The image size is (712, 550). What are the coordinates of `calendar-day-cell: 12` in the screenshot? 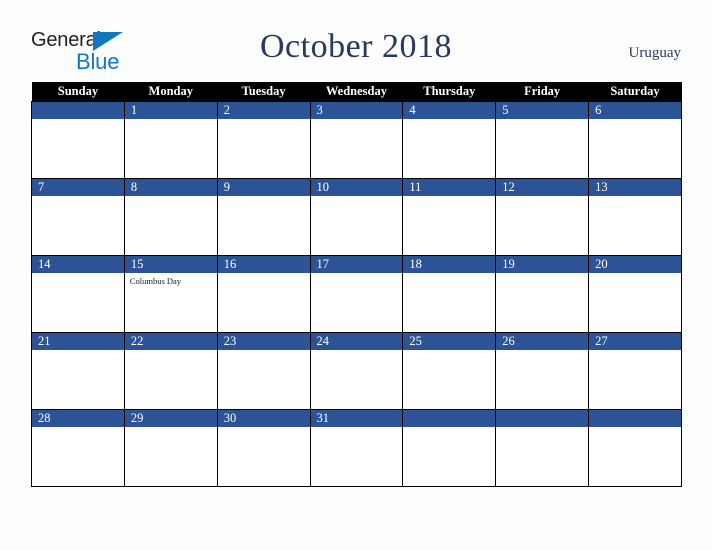 It's located at (542, 217).